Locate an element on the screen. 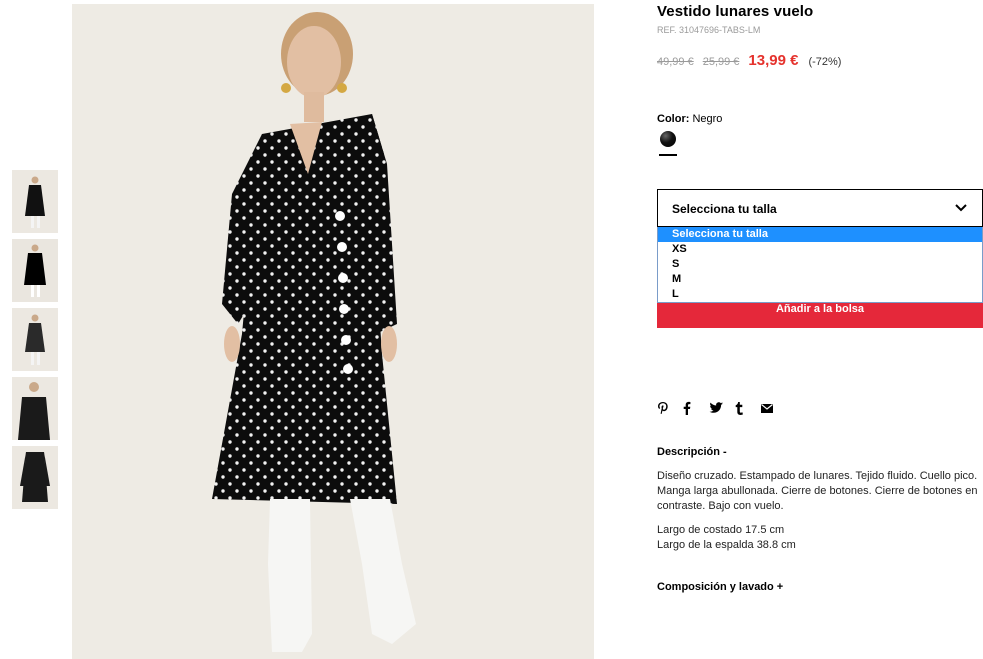  twitter-icon is located at coordinates (722, 408).